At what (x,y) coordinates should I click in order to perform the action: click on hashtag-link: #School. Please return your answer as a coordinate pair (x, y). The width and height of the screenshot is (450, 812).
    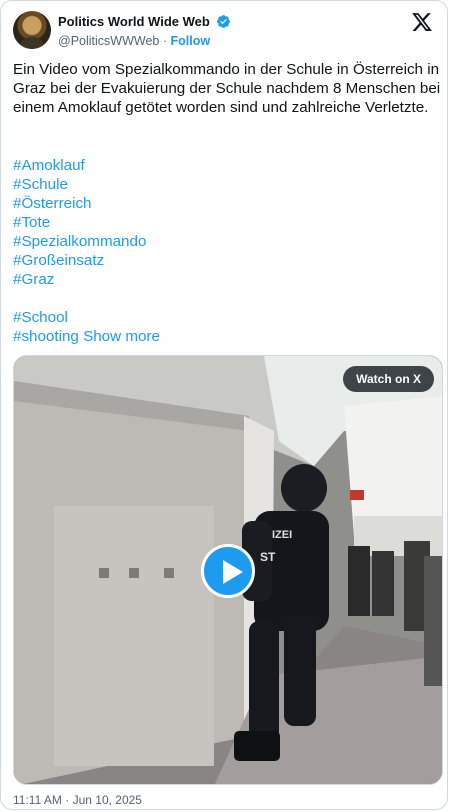
    Looking at the image, I should click on (223, 317).